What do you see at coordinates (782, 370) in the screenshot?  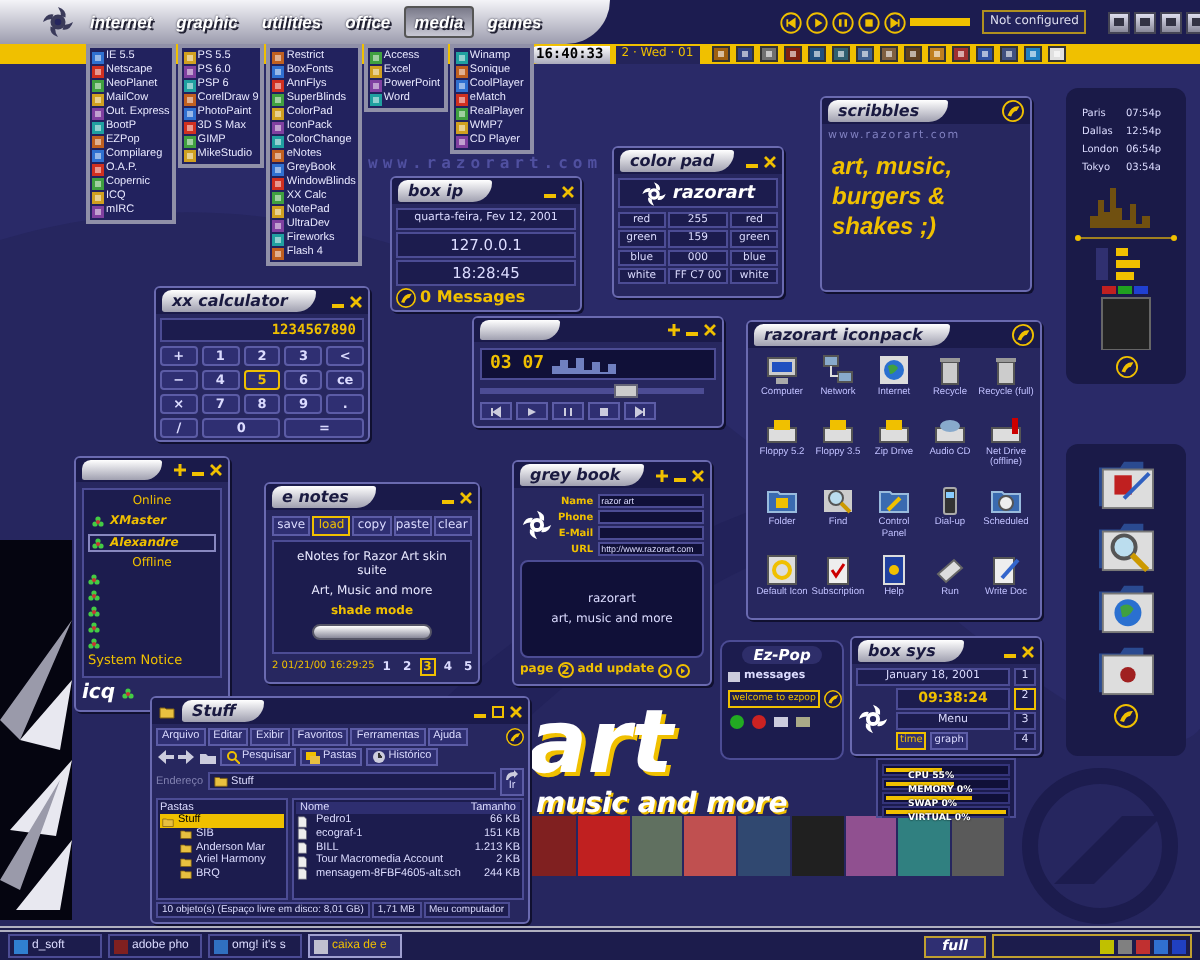 I see `computer-icon` at bounding box center [782, 370].